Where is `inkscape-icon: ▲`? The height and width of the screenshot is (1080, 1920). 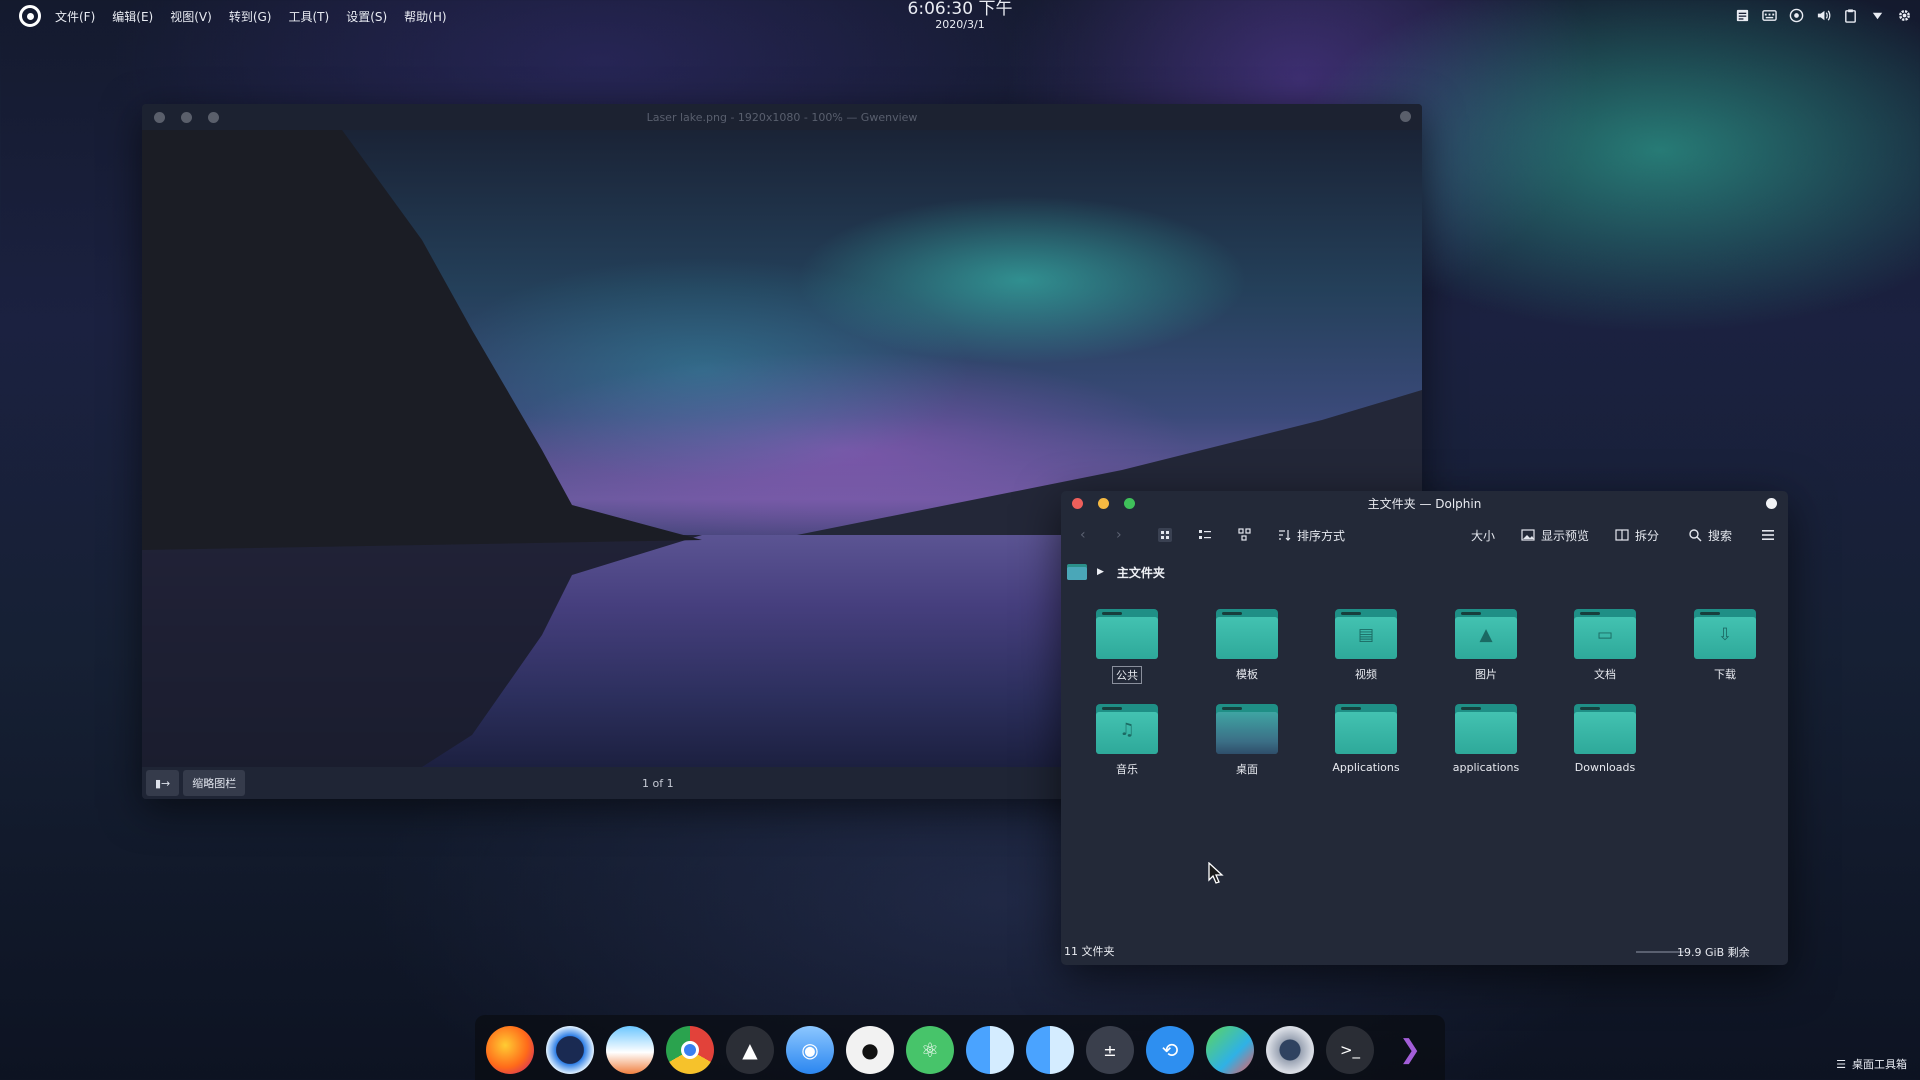 inkscape-icon: ▲ is located at coordinates (750, 1050).